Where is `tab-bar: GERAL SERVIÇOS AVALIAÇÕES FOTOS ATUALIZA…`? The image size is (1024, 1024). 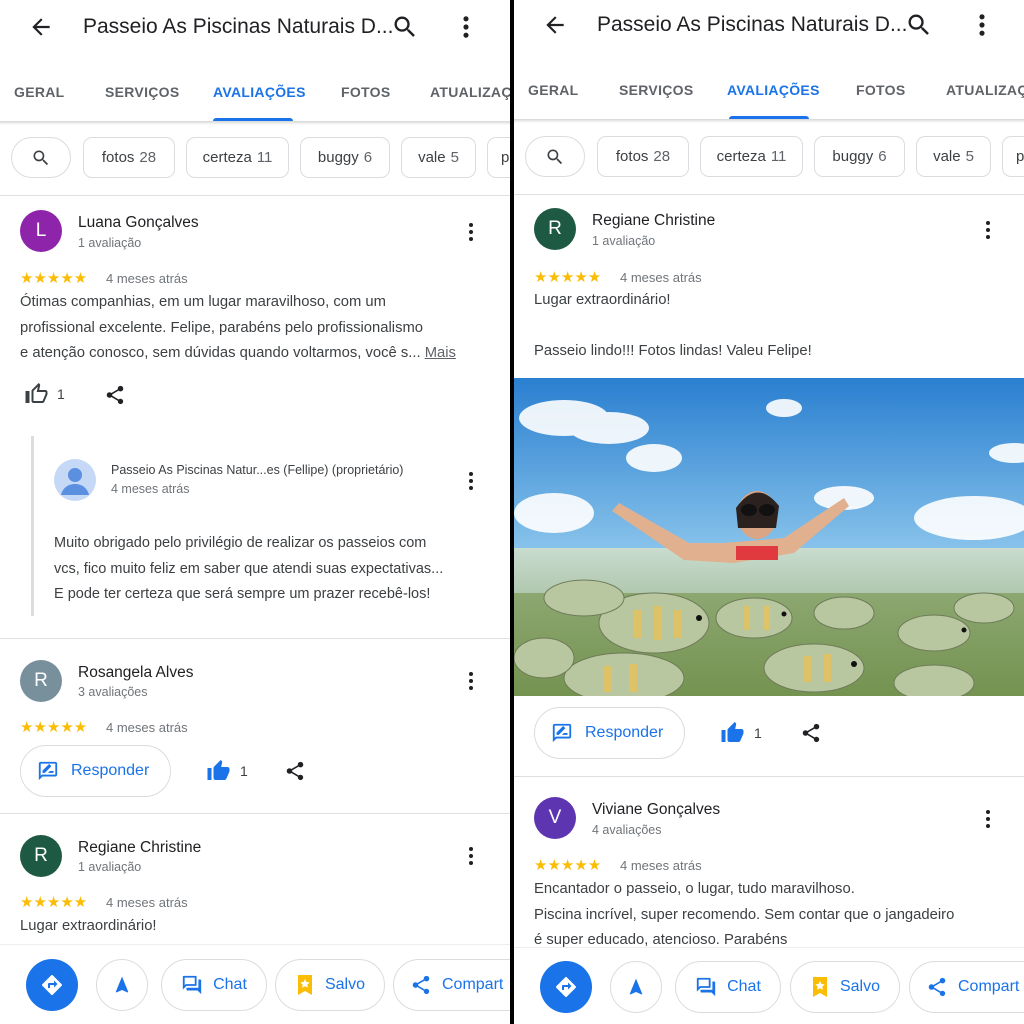
tab-bar: GERAL SERVIÇOS AVALIAÇÕES FOTOS ATUALIZA… is located at coordinates (769, 94).